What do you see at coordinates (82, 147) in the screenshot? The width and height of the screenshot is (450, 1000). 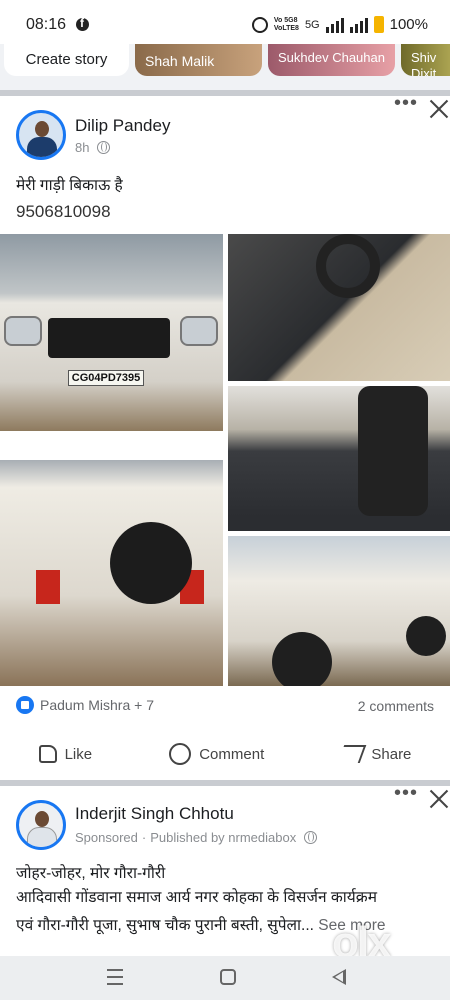 I see `post-time: 8h` at bounding box center [82, 147].